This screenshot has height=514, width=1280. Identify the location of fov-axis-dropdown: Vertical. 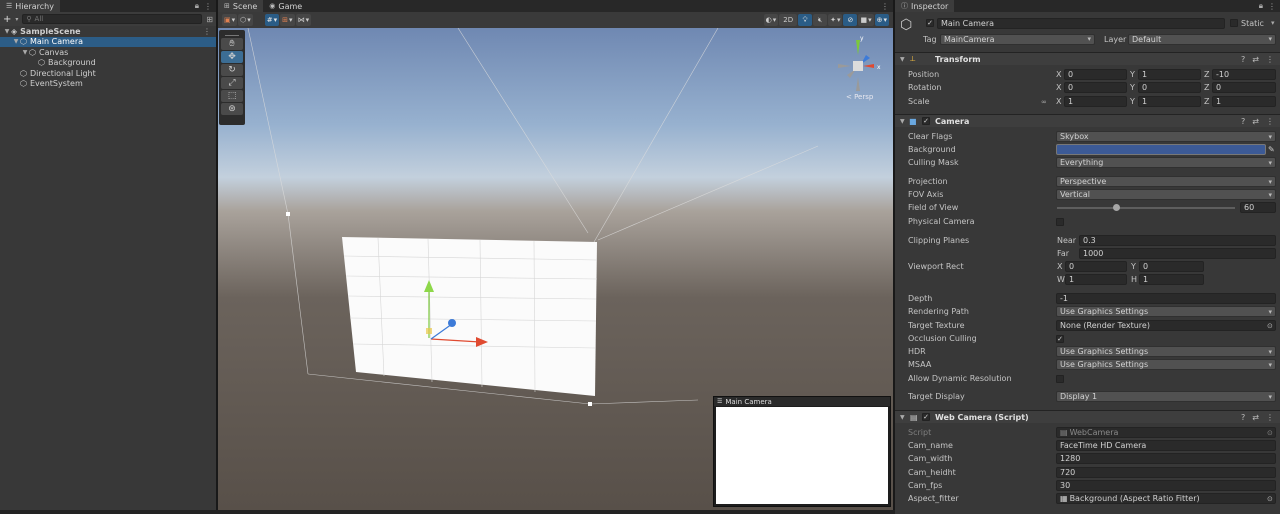
(1166, 194).